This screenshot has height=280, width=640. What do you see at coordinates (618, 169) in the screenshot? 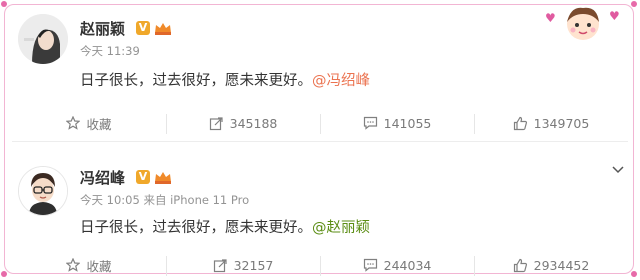
I see `chevron-down-icon` at bounding box center [618, 169].